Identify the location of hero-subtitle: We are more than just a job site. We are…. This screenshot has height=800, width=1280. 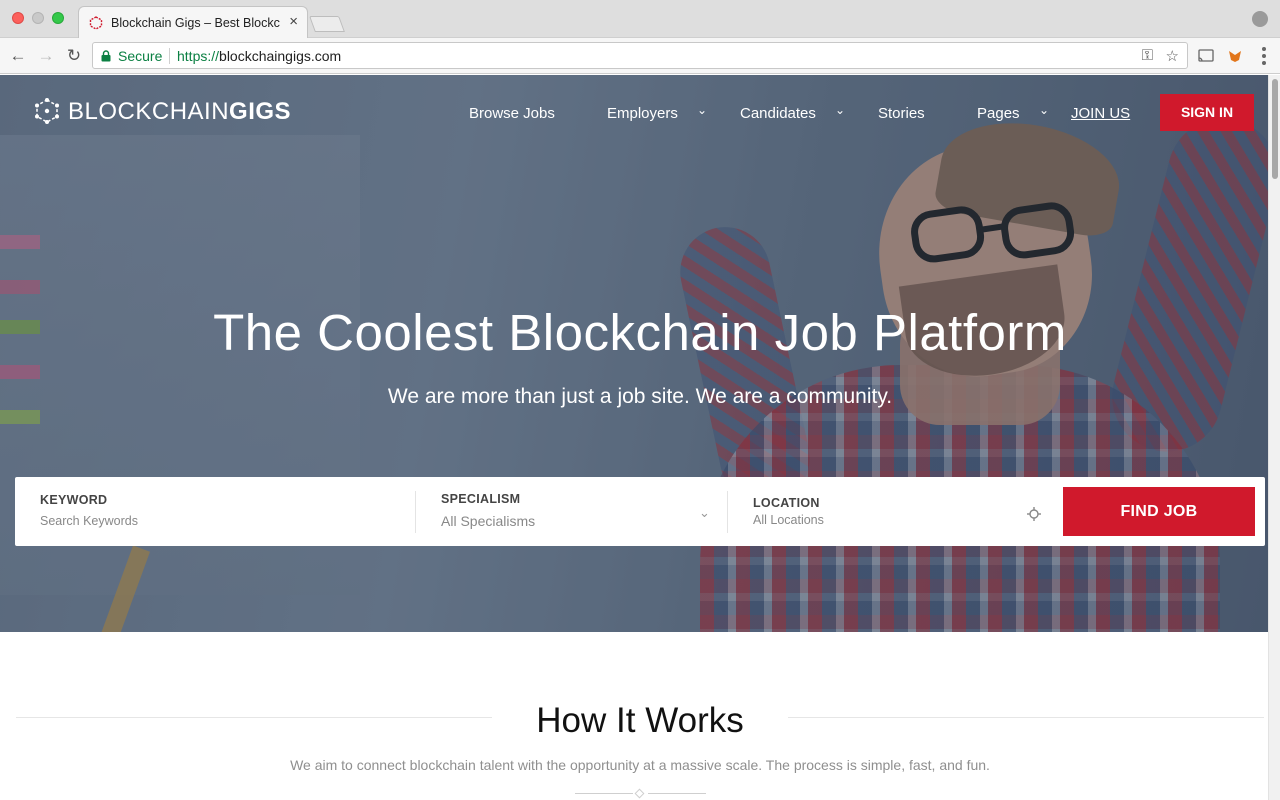
(640, 396).